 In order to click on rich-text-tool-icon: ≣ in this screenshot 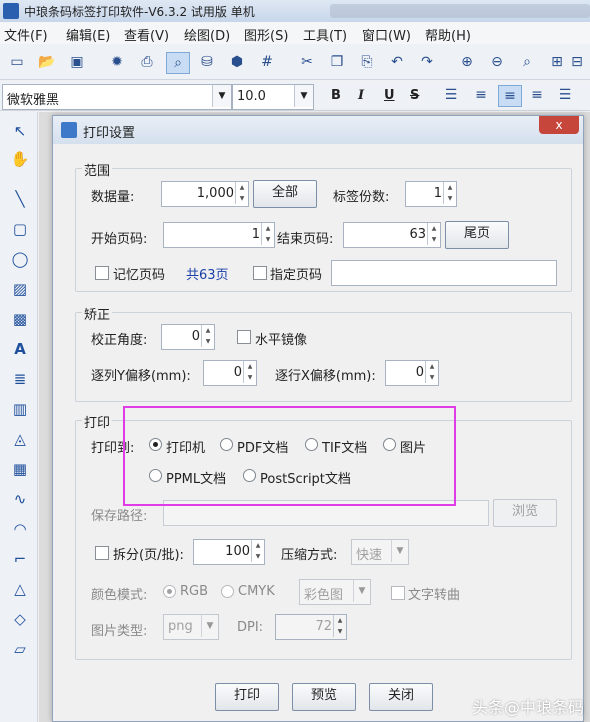, I will do `click(20, 379)`.